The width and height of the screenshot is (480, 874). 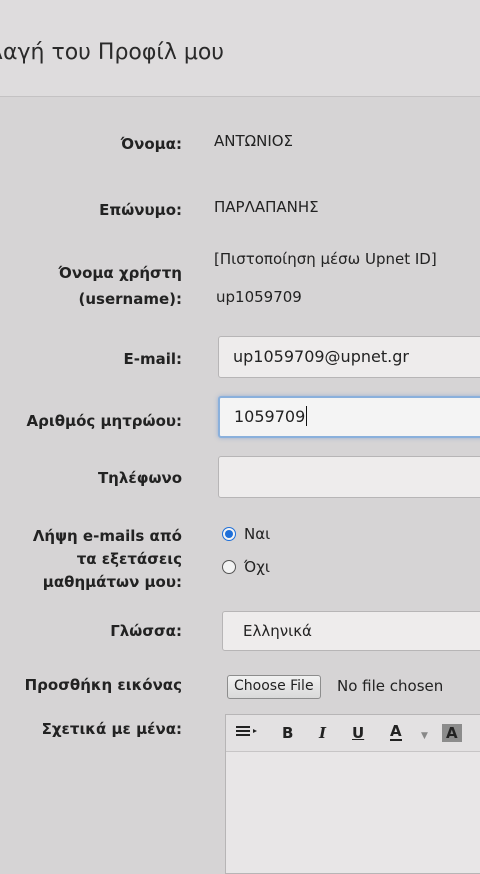 What do you see at coordinates (270, 416) in the screenshot?
I see `registration-number-value: 1059709` at bounding box center [270, 416].